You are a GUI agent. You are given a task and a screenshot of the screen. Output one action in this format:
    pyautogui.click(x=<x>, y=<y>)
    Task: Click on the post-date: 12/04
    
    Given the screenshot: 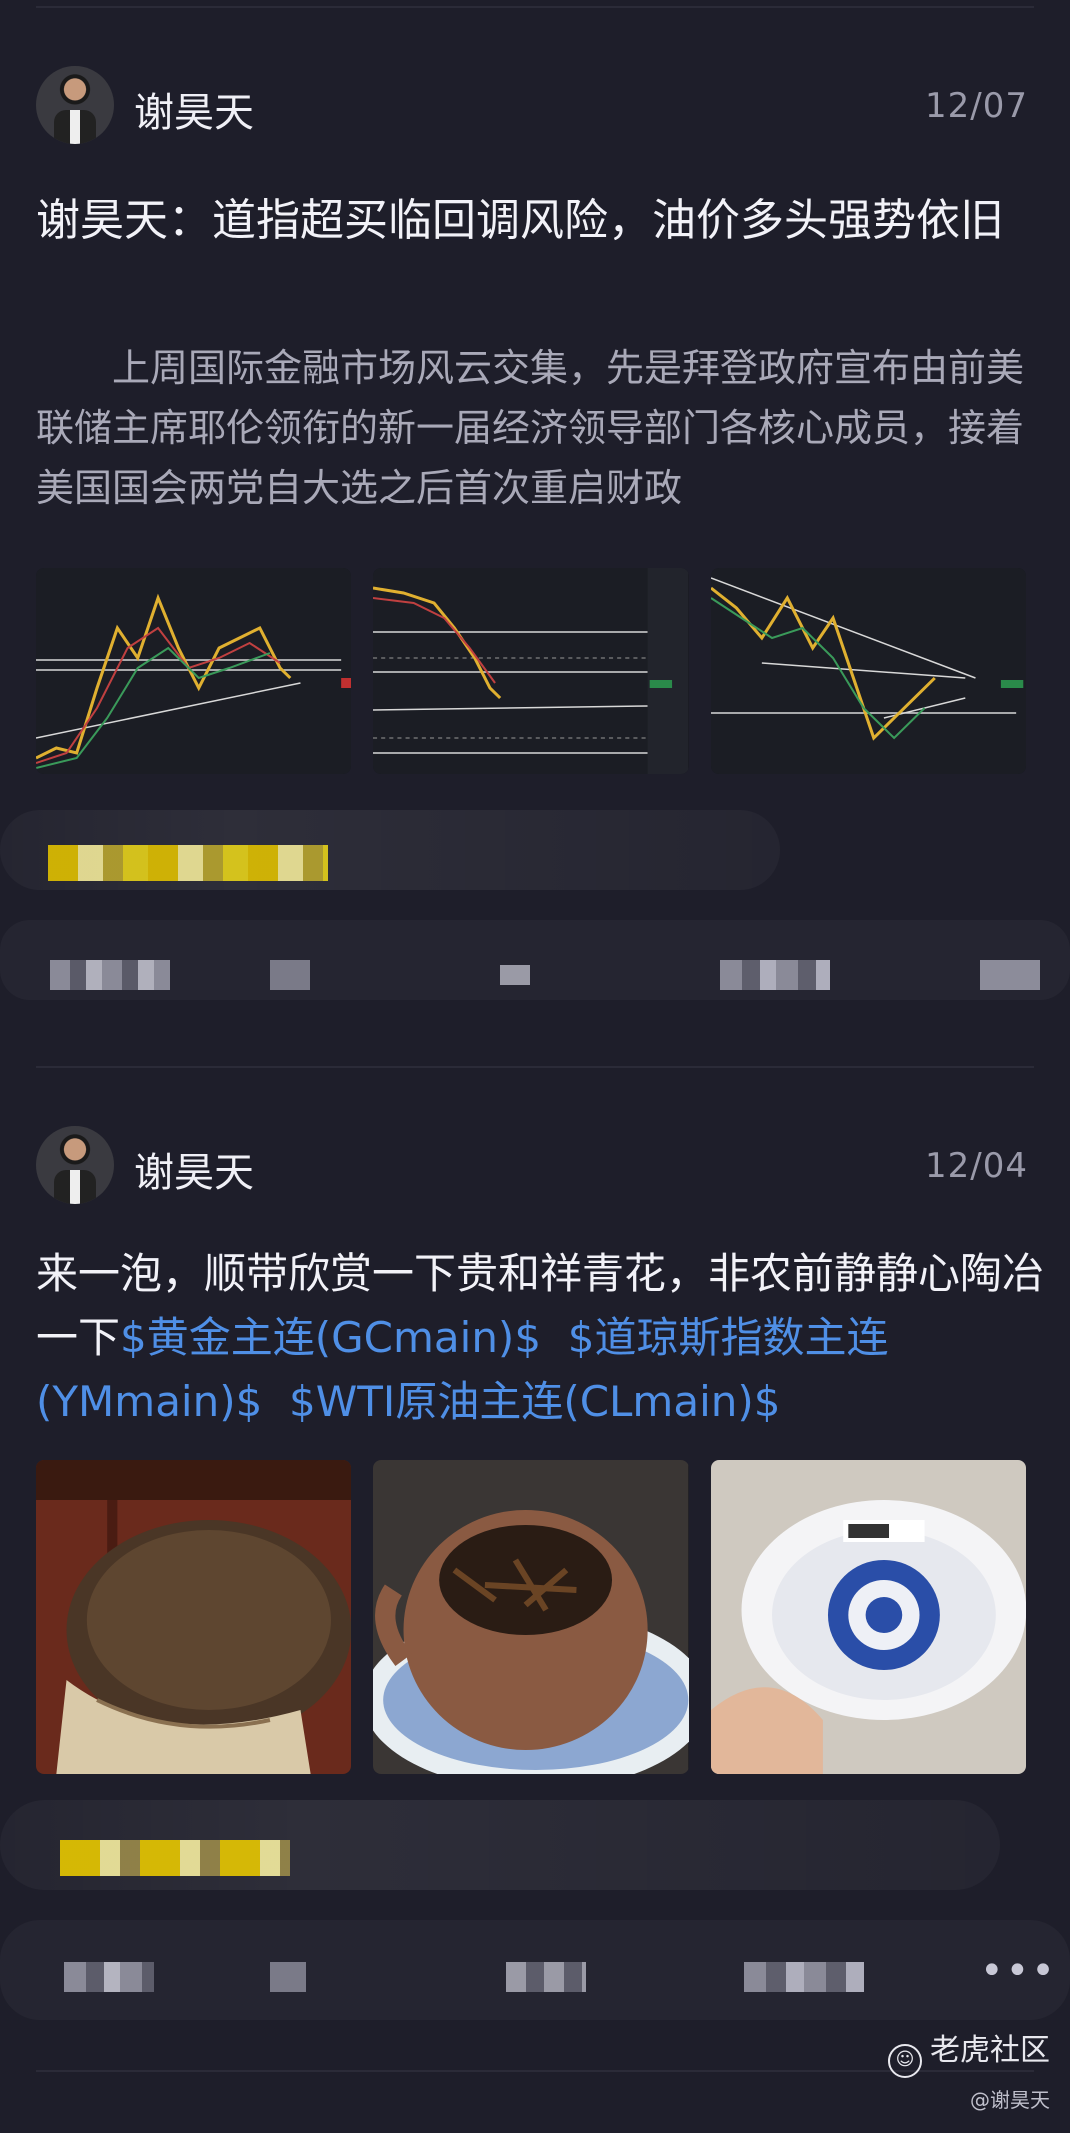 What is the action you would take?
    pyautogui.click(x=976, y=1166)
    